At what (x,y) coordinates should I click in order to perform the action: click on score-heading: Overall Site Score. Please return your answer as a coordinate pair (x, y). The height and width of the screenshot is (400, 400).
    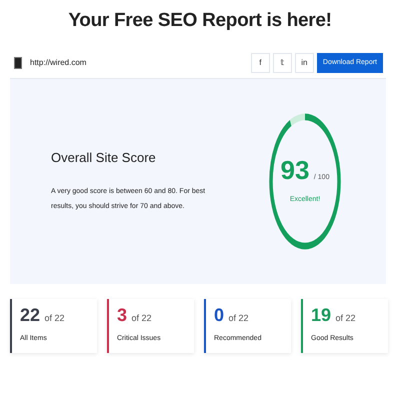
    Looking at the image, I should click on (104, 157).